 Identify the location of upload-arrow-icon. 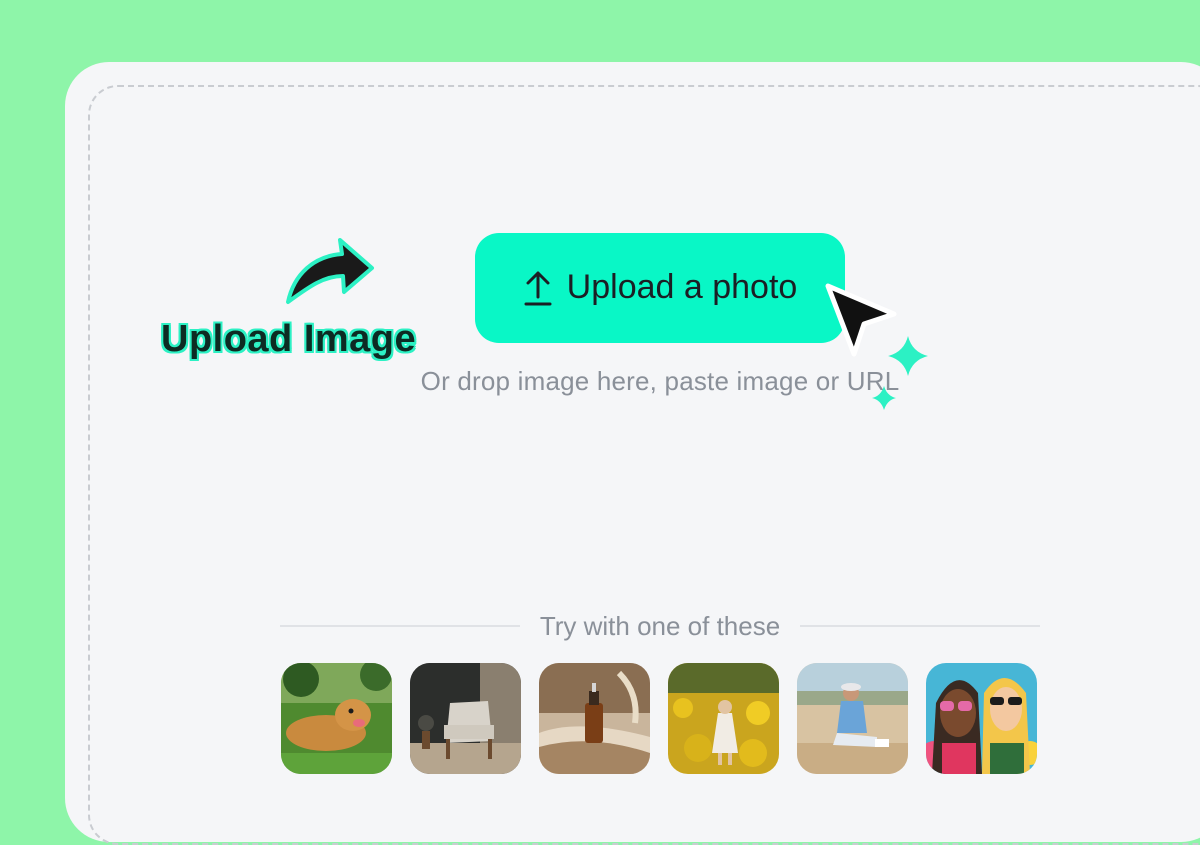
(538, 288).